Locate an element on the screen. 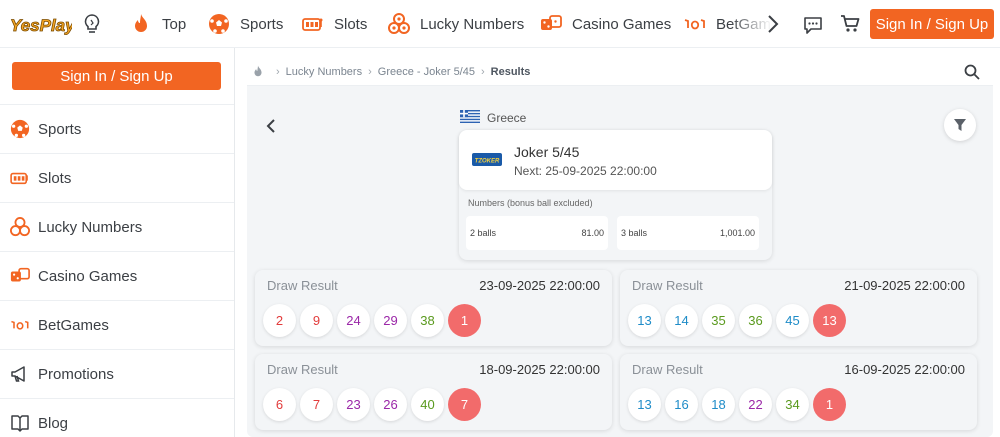 This screenshot has height=437, width=1000. filter-icon is located at coordinates (960, 125).